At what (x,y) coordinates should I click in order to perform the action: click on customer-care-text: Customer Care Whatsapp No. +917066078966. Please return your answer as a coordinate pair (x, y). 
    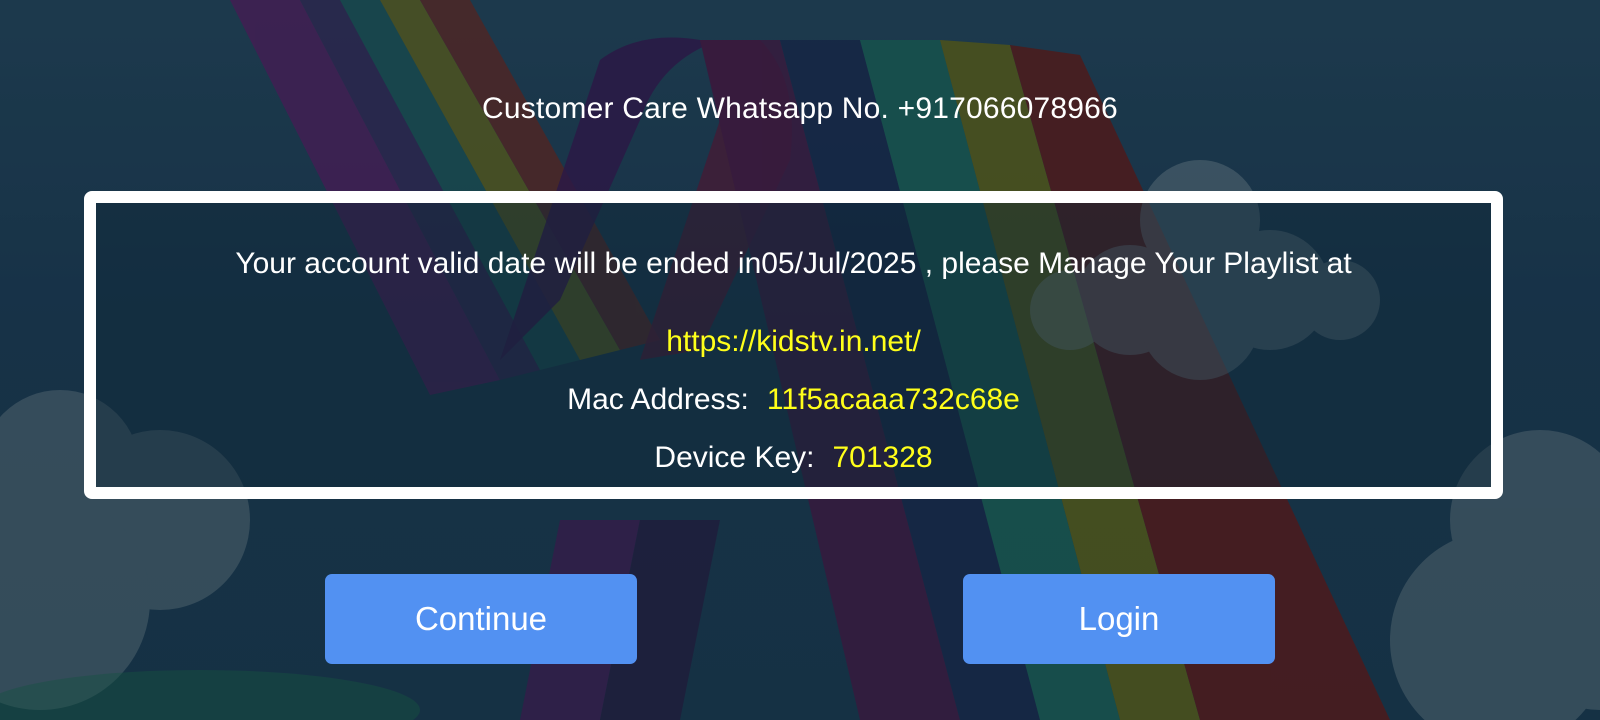
    Looking at the image, I should click on (800, 108).